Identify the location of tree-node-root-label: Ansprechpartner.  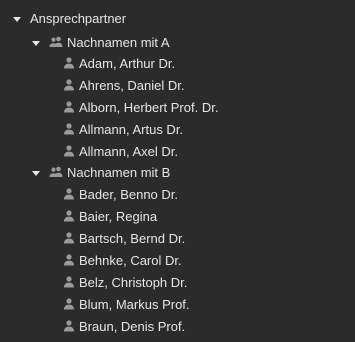
(78, 18).